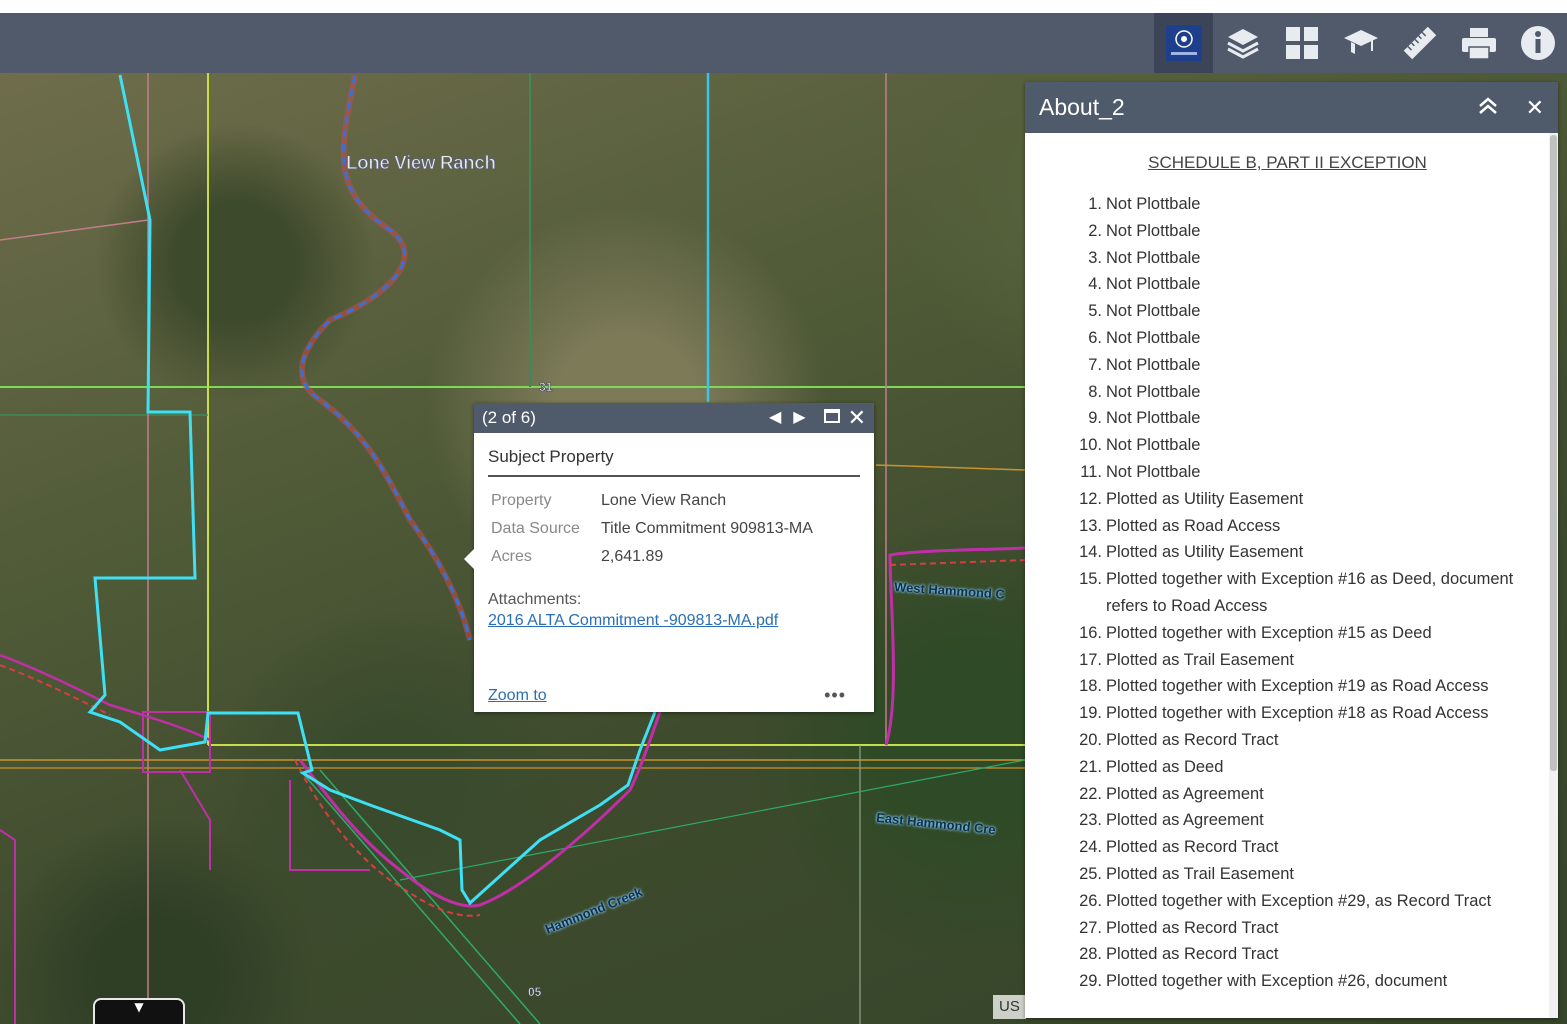 This screenshot has height=1024, width=1567. What do you see at coordinates (1095, 204) in the screenshot?
I see `exception-number: 1.` at bounding box center [1095, 204].